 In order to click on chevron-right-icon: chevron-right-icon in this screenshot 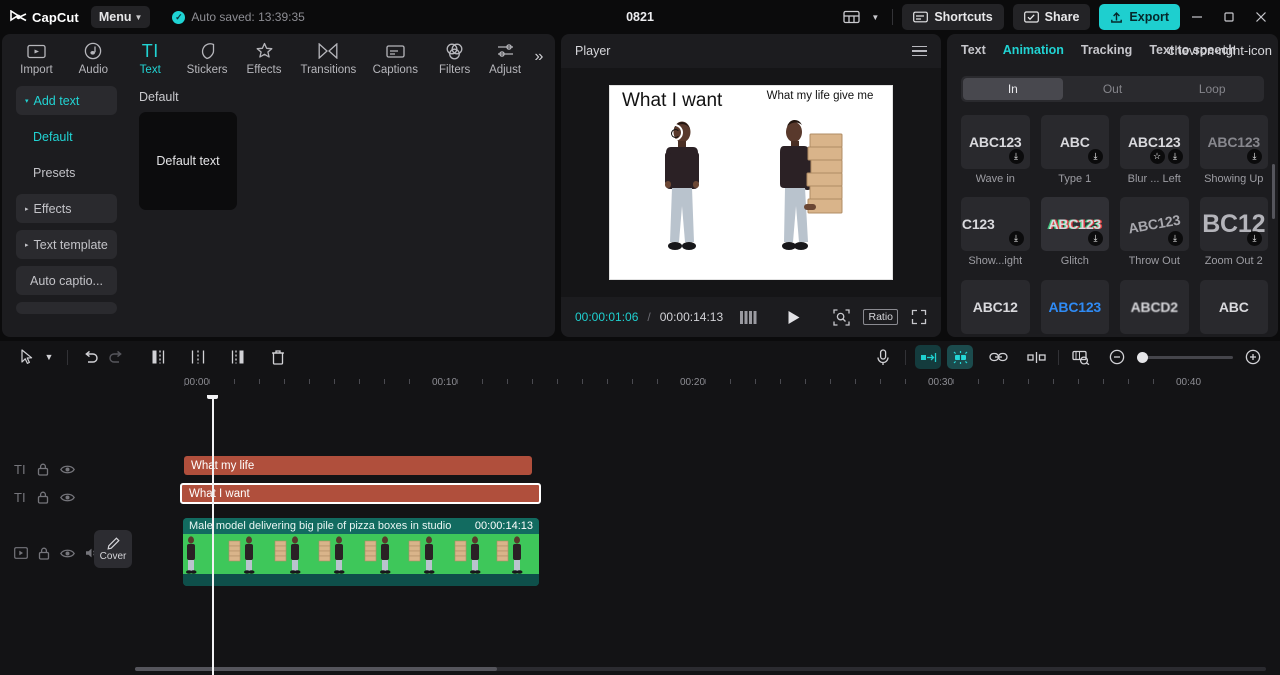, I will do `click(1220, 50)`.